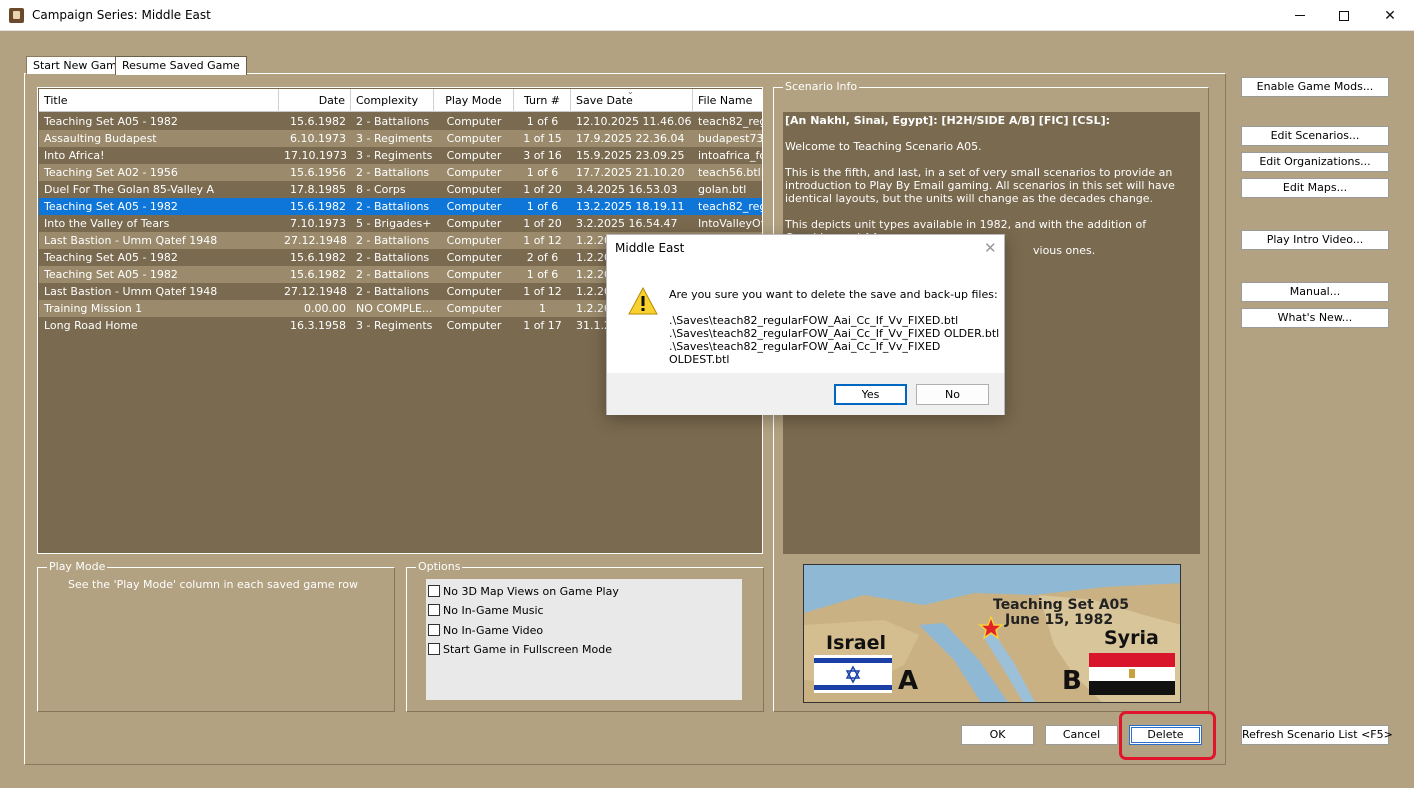 The image size is (1414, 788). What do you see at coordinates (1081, 735) in the screenshot?
I see `cancel-button: Cancel` at bounding box center [1081, 735].